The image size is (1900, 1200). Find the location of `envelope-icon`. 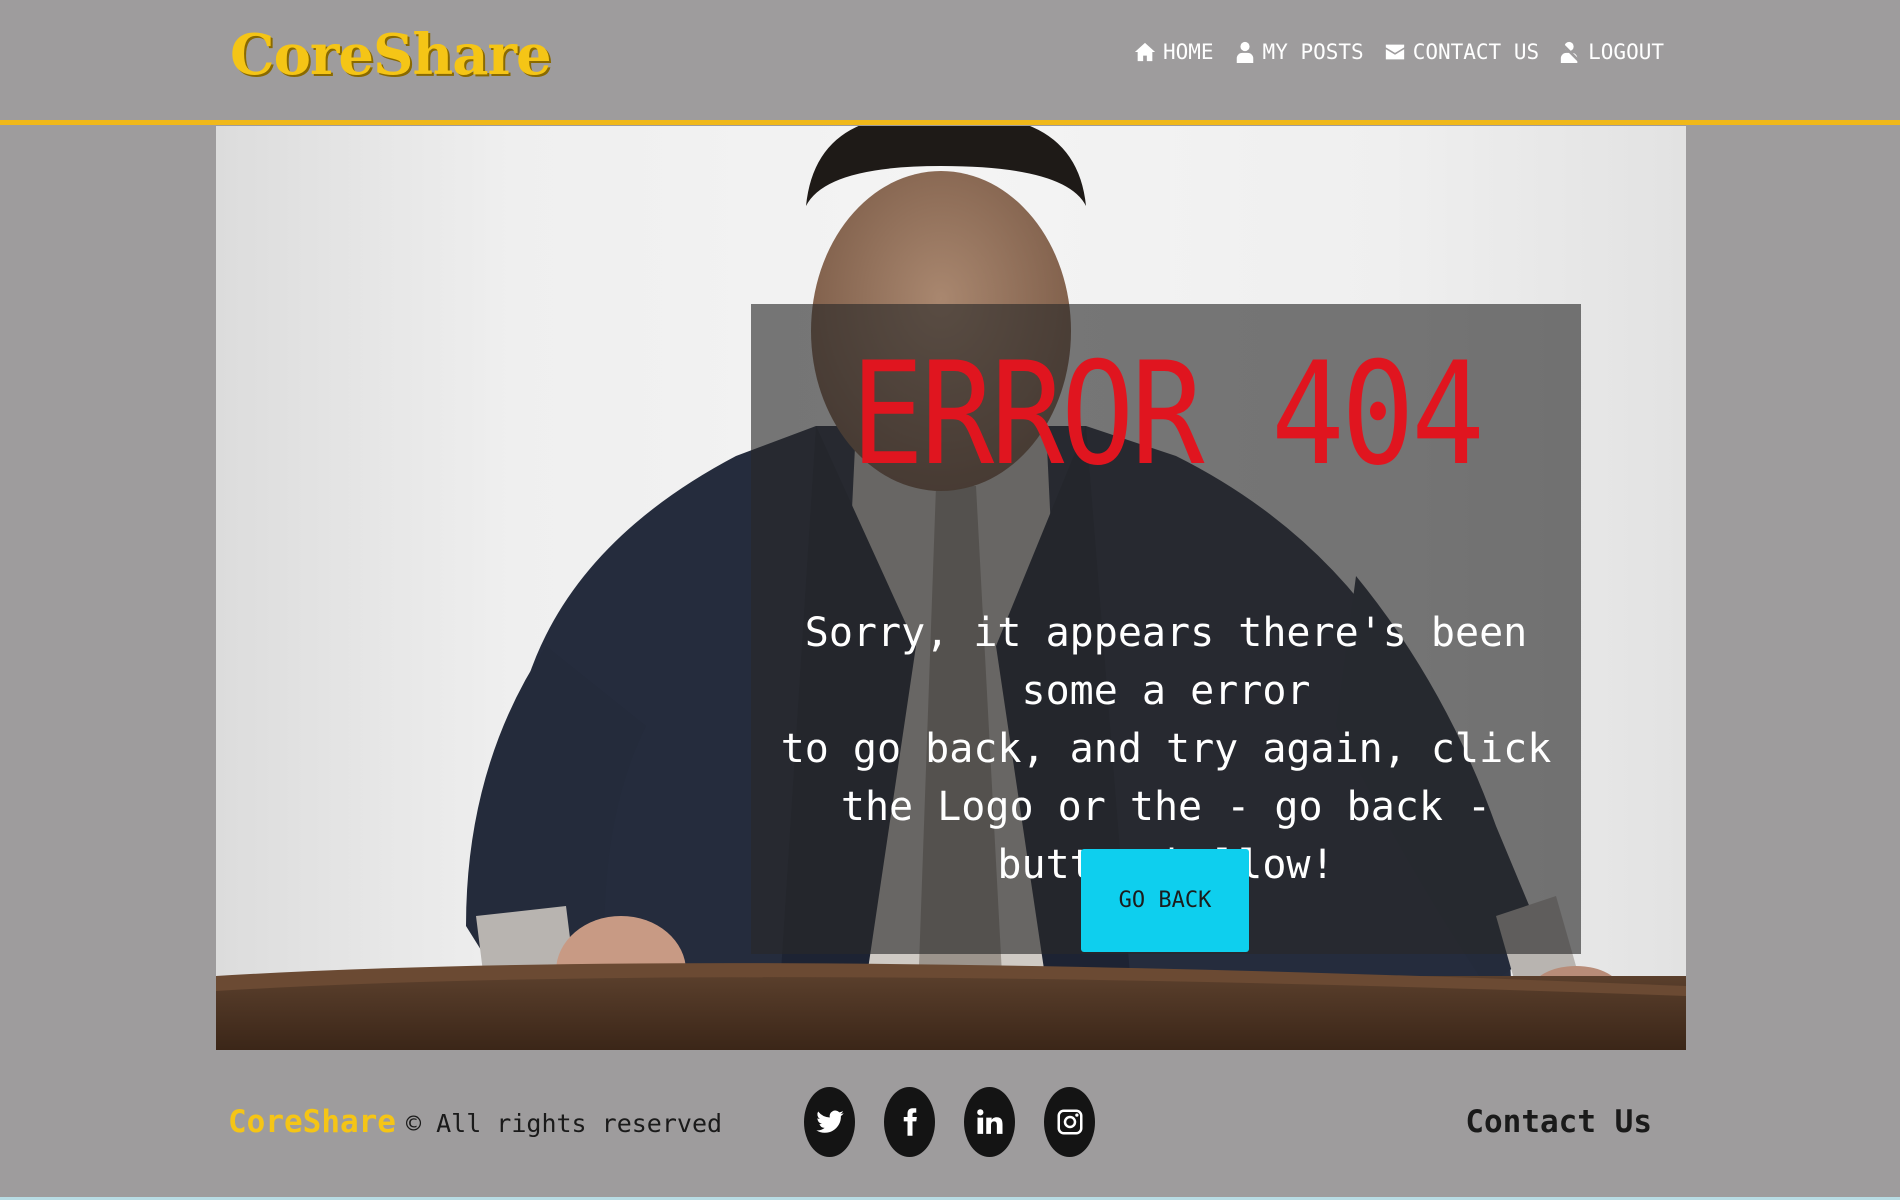

envelope-icon is located at coordinates (1394, 52).